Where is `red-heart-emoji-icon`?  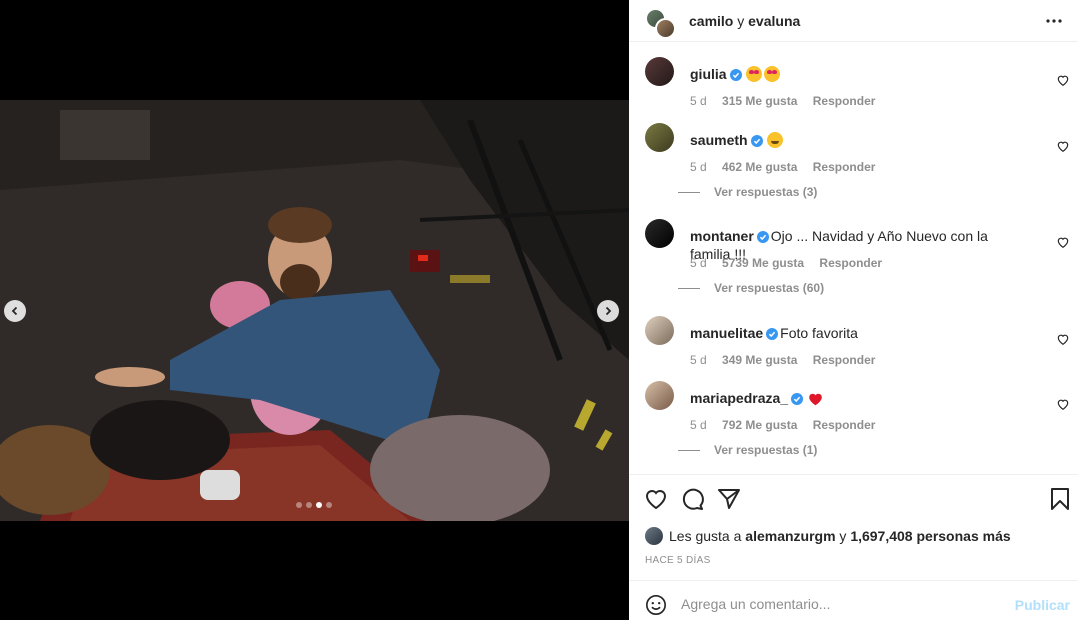
red-heart-emoji-icon is located at coordinates (815, 399).